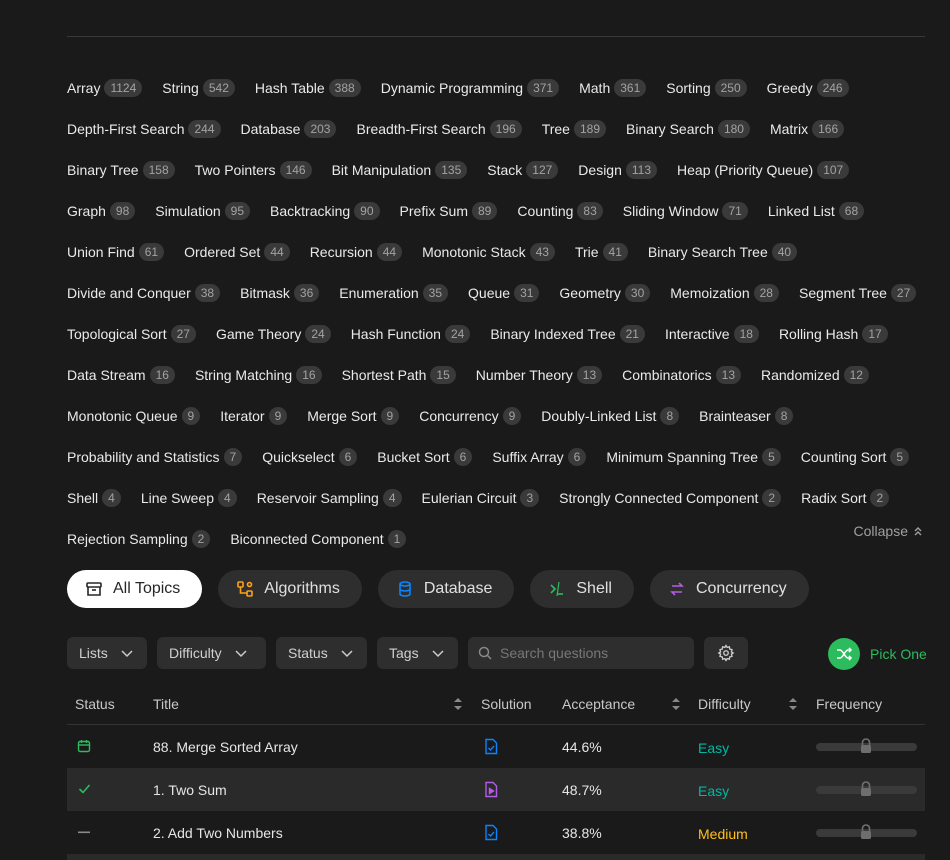  Describe the element at coordinates (308, 87) in the screenshot. I see `topic-tag: Hash Table 388` at that location.